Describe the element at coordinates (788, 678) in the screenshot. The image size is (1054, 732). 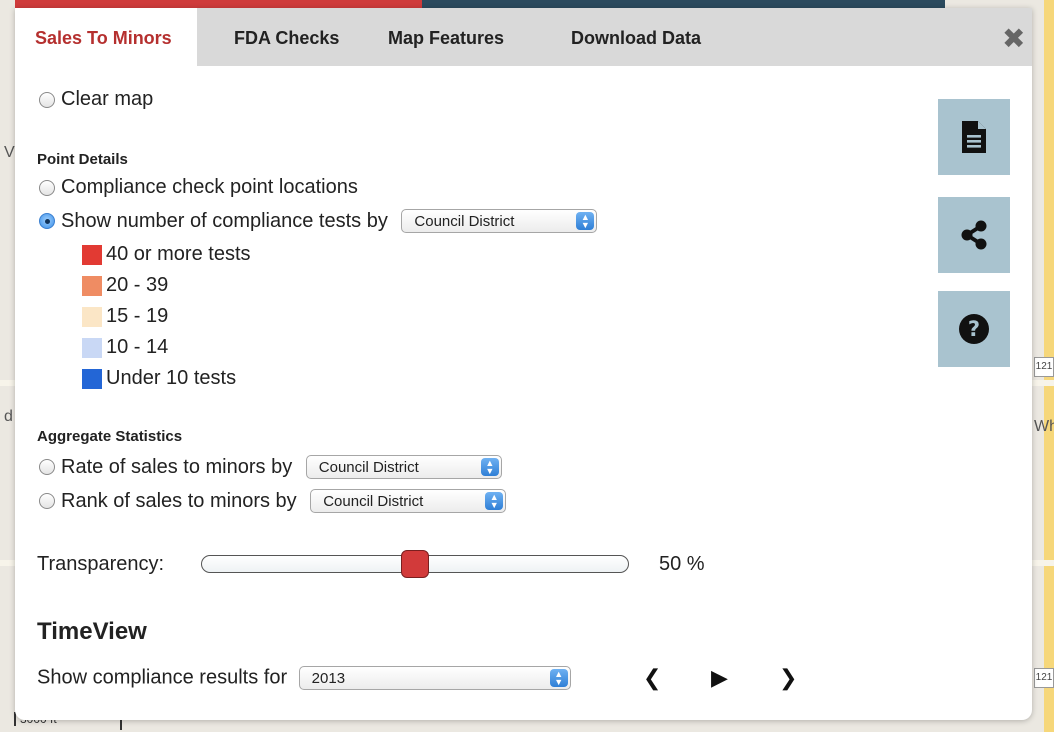
I see `next-year-button: ❯` at that location.